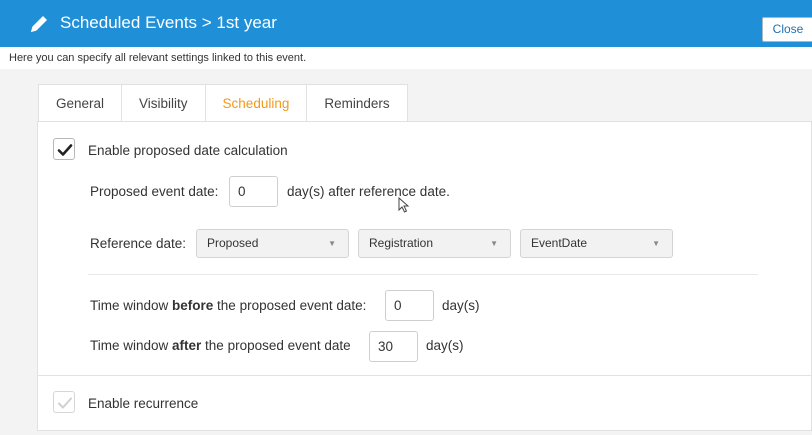  Describe the element at coordinates (368, 191) in the screenshot. I see `proposed-event-date-suffix: day(s) after reference date.` at that location.